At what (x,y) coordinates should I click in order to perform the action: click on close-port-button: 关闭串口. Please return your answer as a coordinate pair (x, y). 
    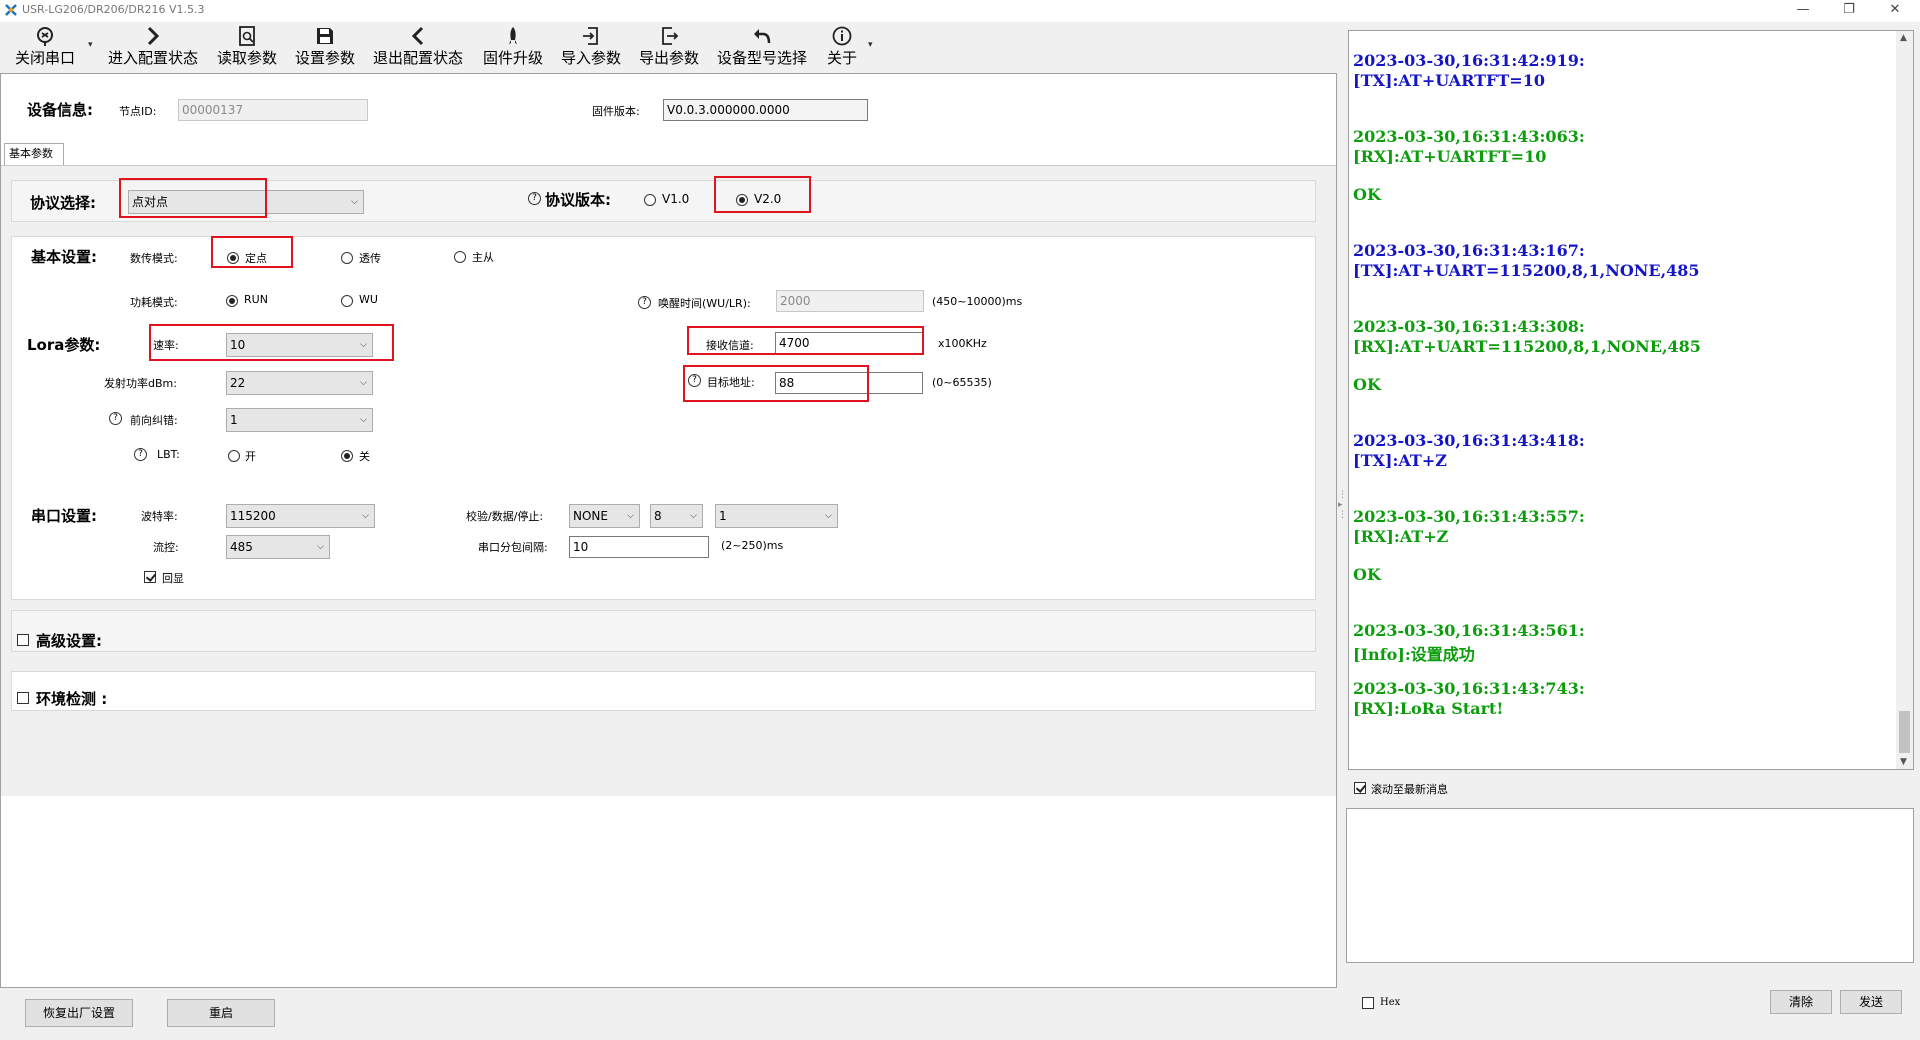
    Looking at the image, I should click on (45, 47).